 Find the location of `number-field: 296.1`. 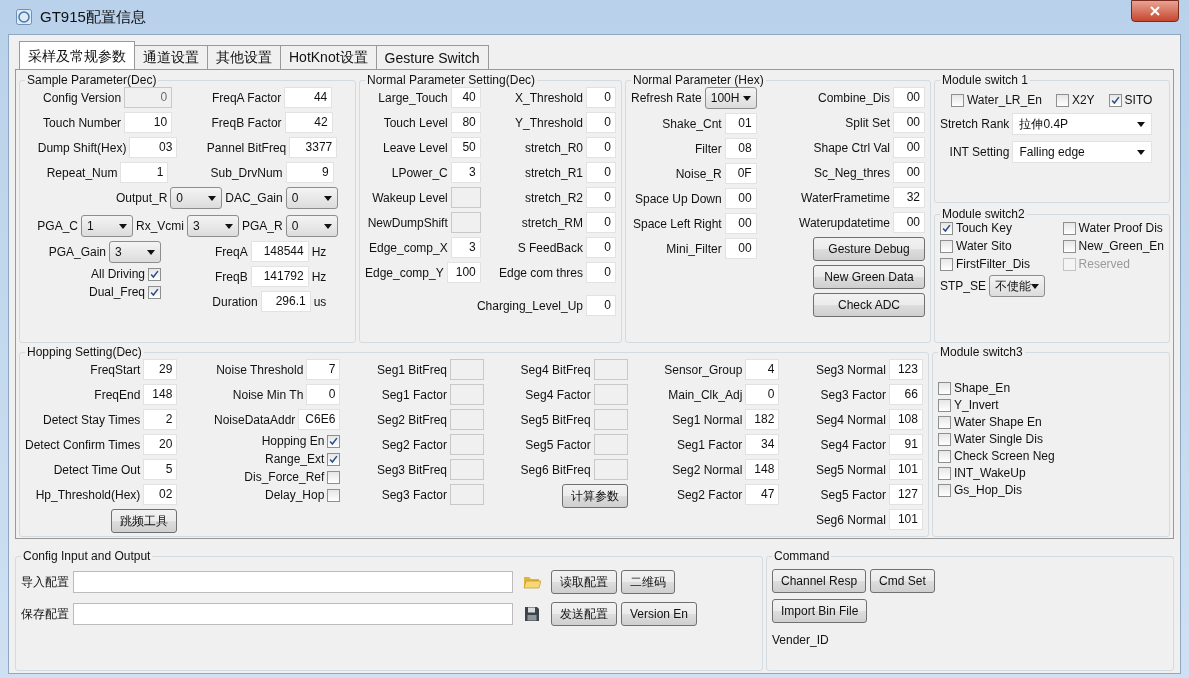

number-field: 296.1 is located at coordinates (285, 301).